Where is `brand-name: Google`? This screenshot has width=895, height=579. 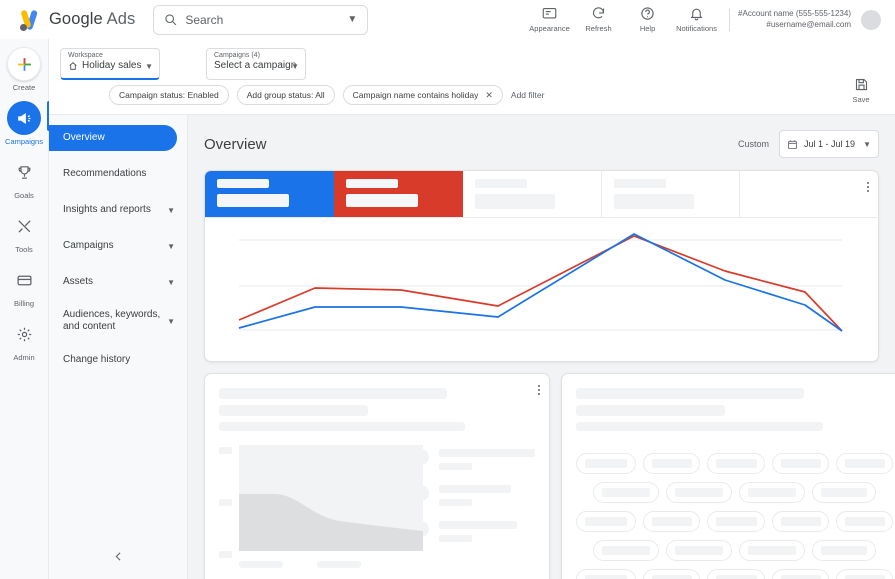 brand-name: Google is located at coordinates (76, 19).